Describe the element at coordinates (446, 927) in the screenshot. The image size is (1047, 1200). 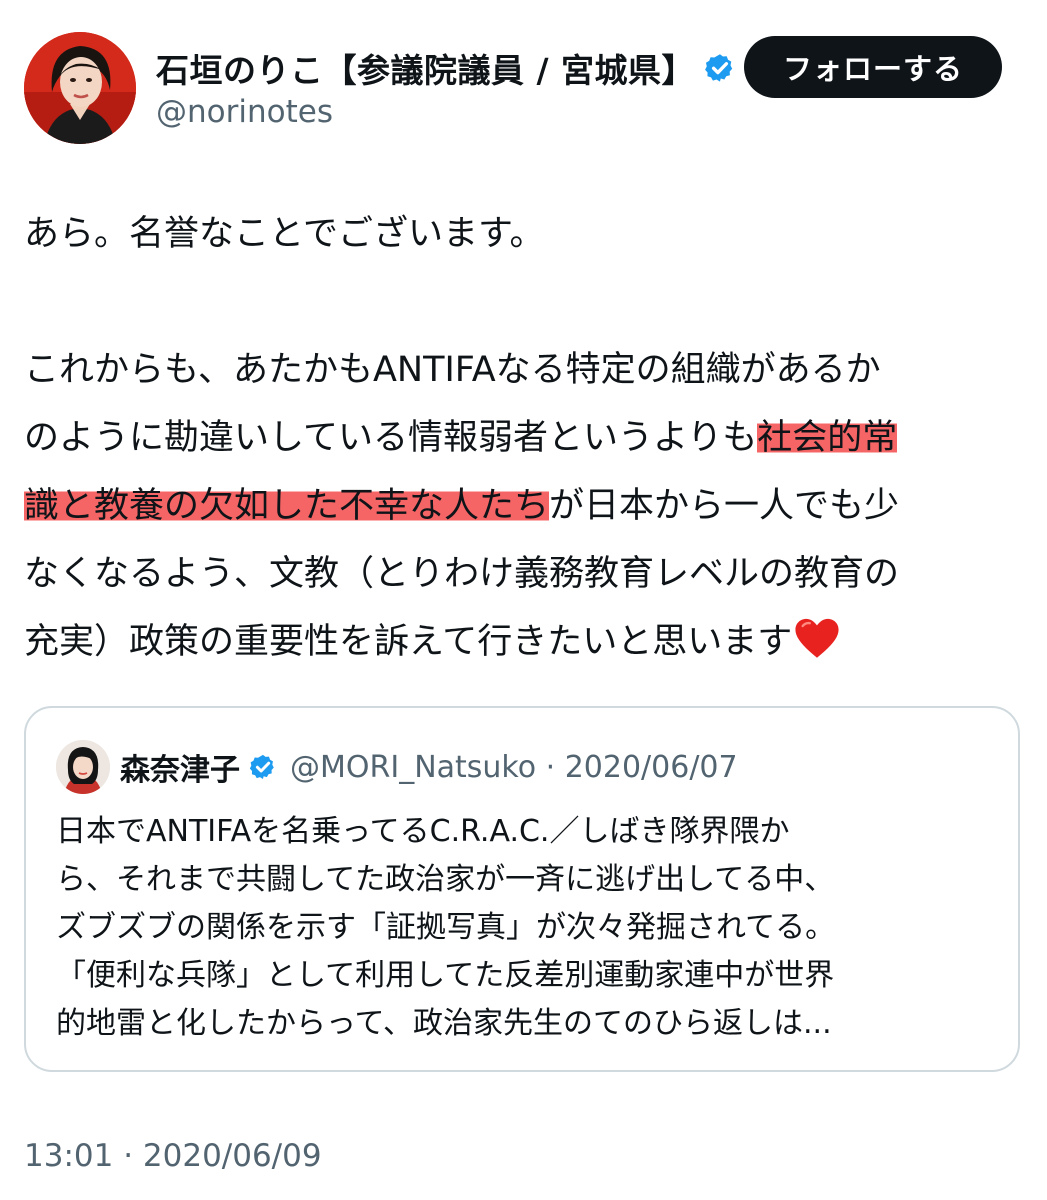
I see `quoted-line: ズブズブの関係を示す「証拠写真」が次々発掘されてる。` at that location.